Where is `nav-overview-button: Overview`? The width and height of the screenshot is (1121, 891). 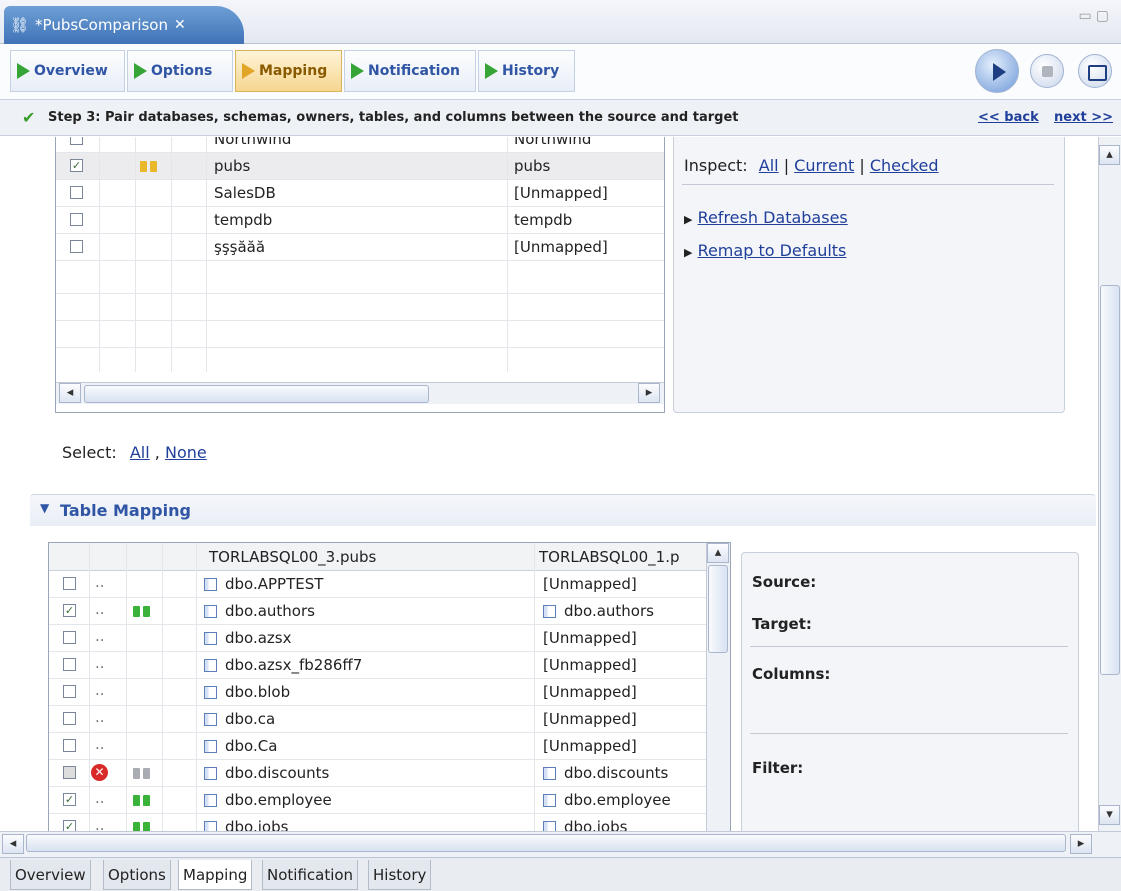
nav-overview-button: Overview is located at coordinates (67, 71).